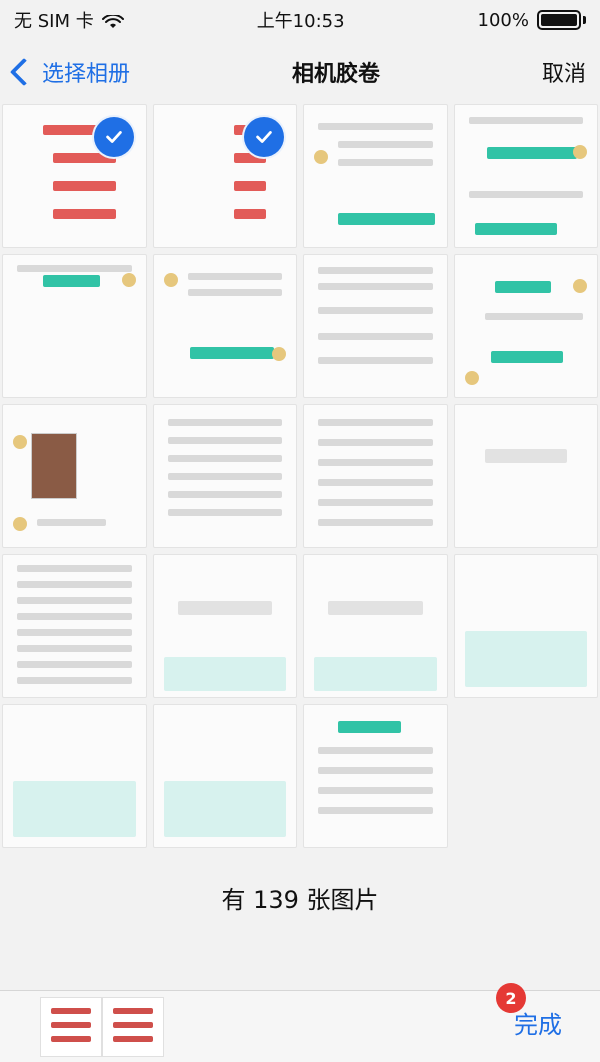  I want to click on battery-cap, so click(584, 20).